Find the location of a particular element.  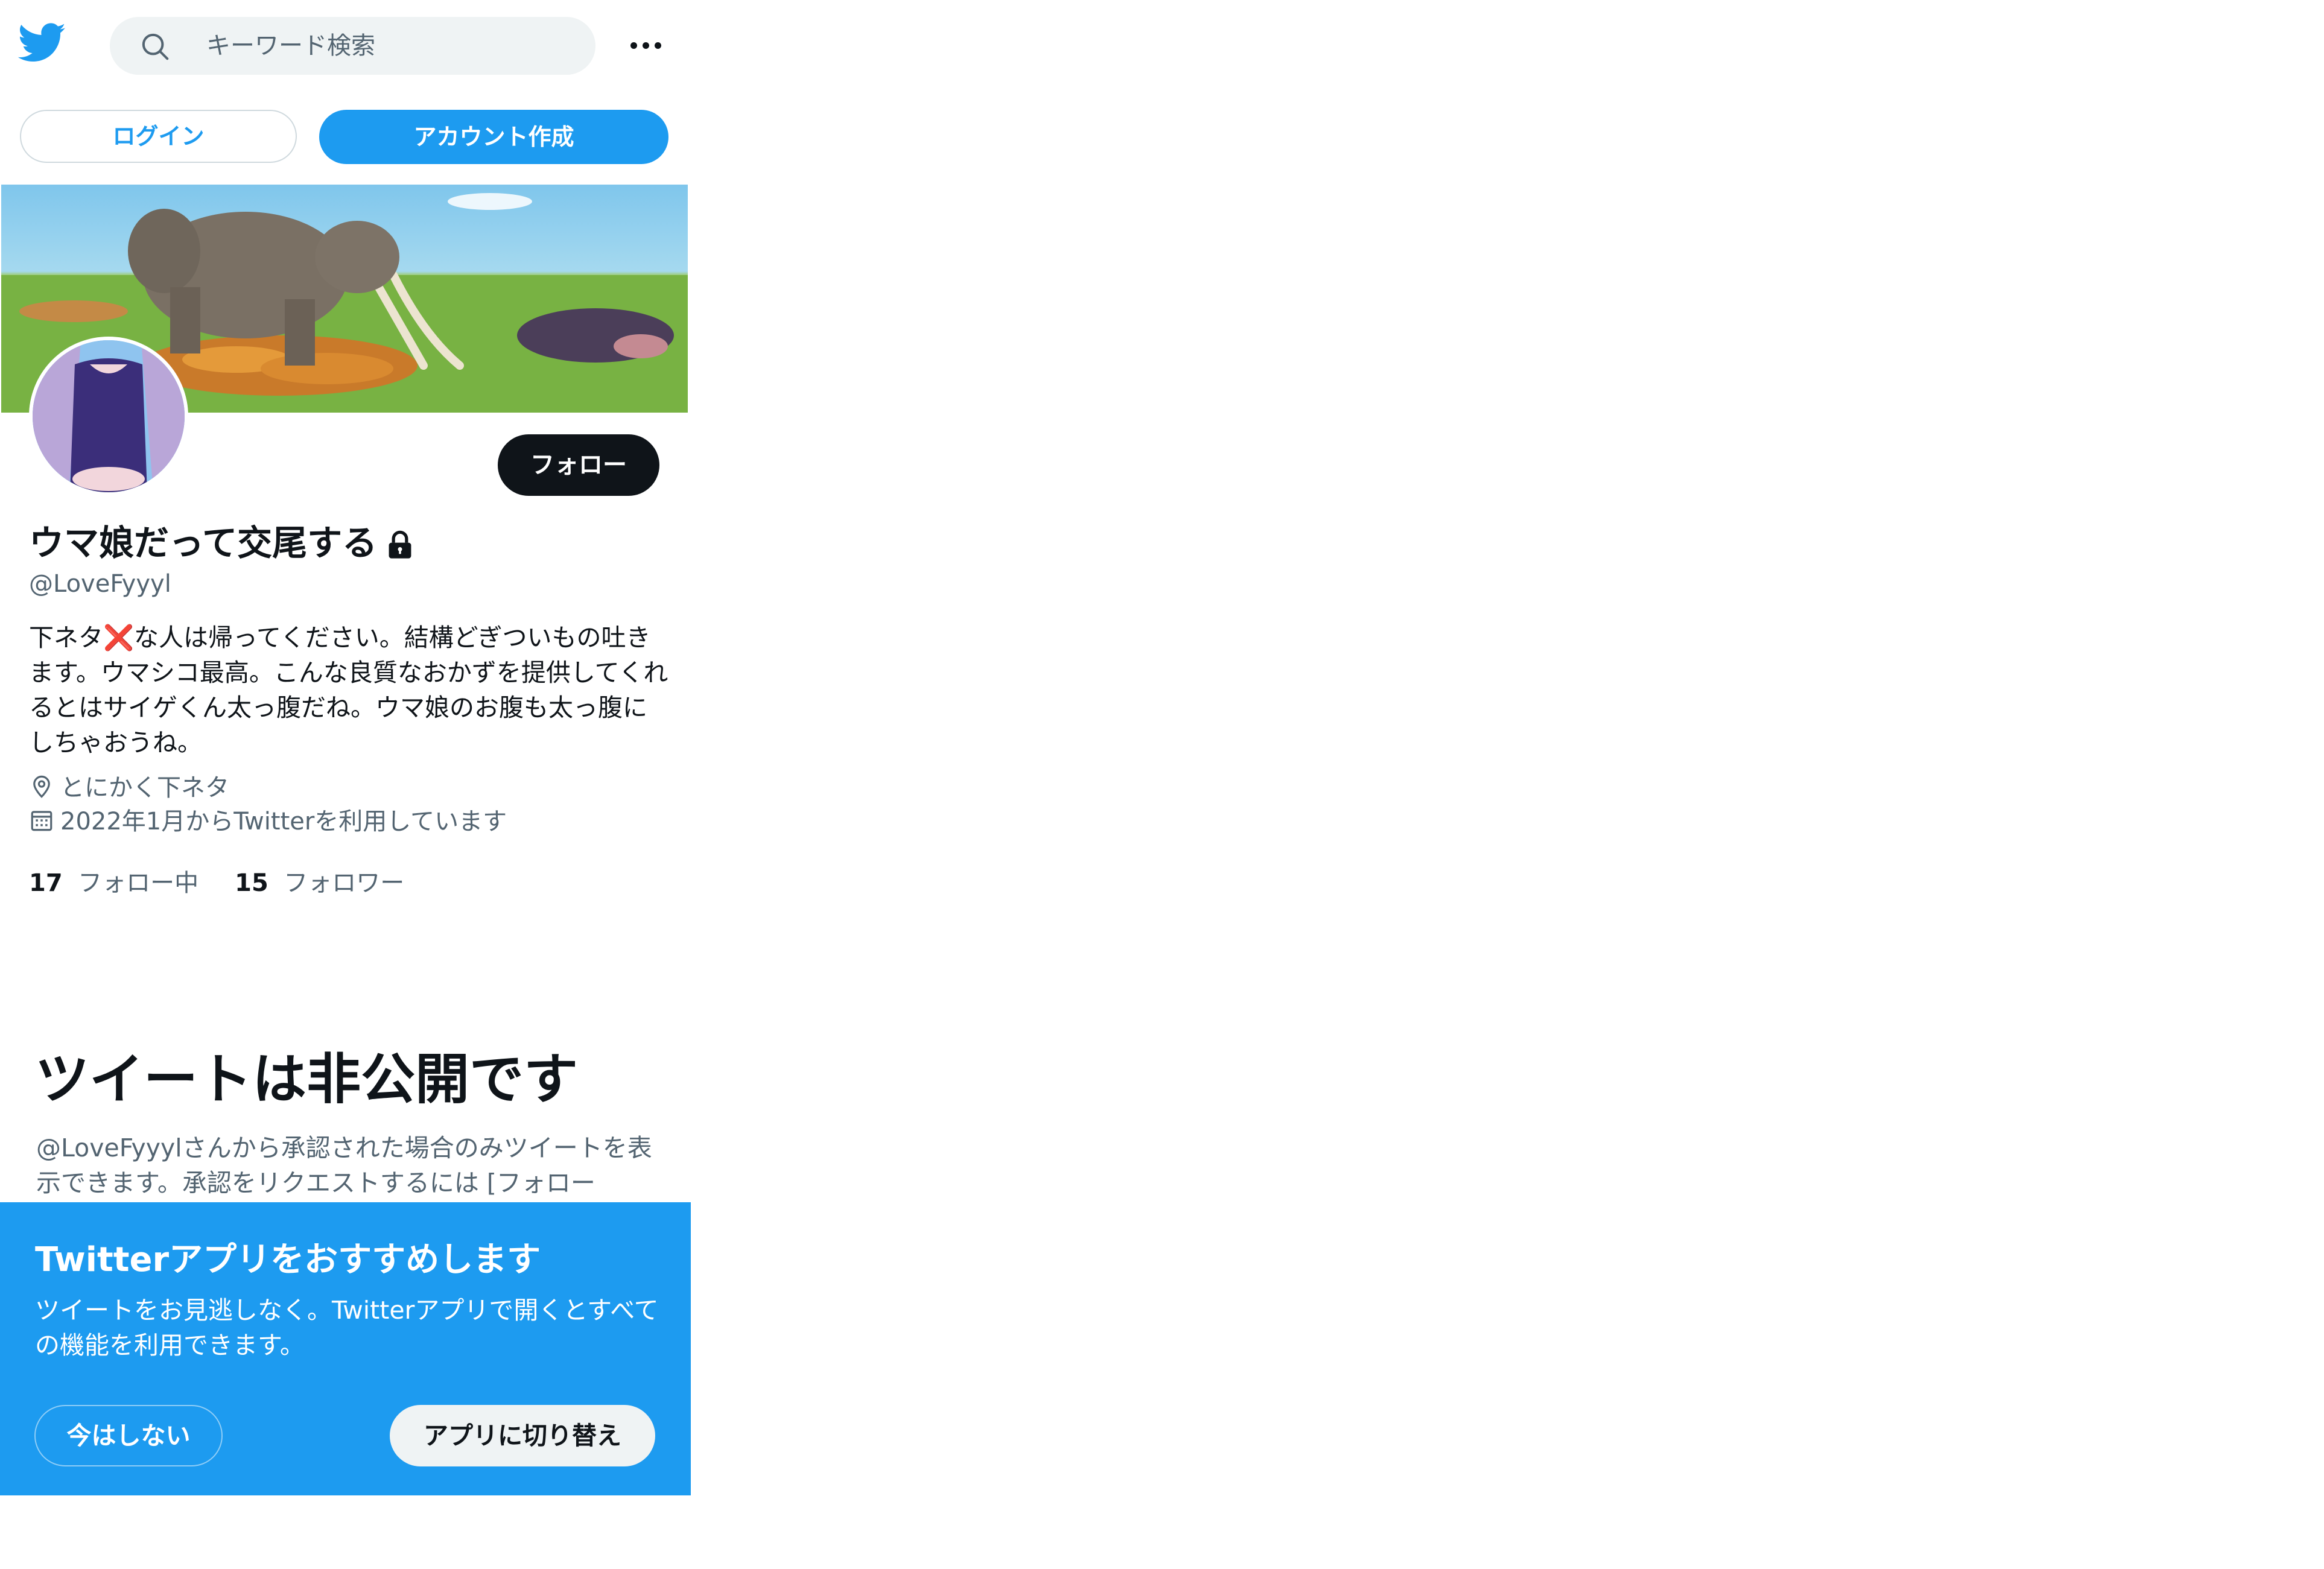

location-pin-icon is located at coordinates (41, 786).